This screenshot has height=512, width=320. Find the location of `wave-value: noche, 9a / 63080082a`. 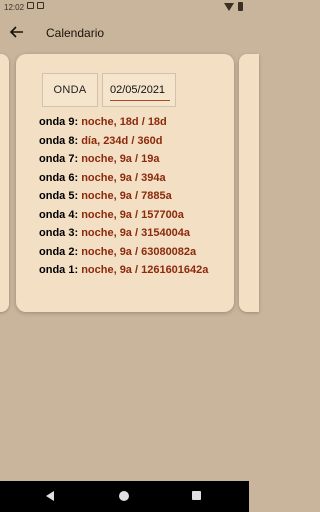

wave-value: noche, 9a / 63080082a is located at coordinates (139, 251).